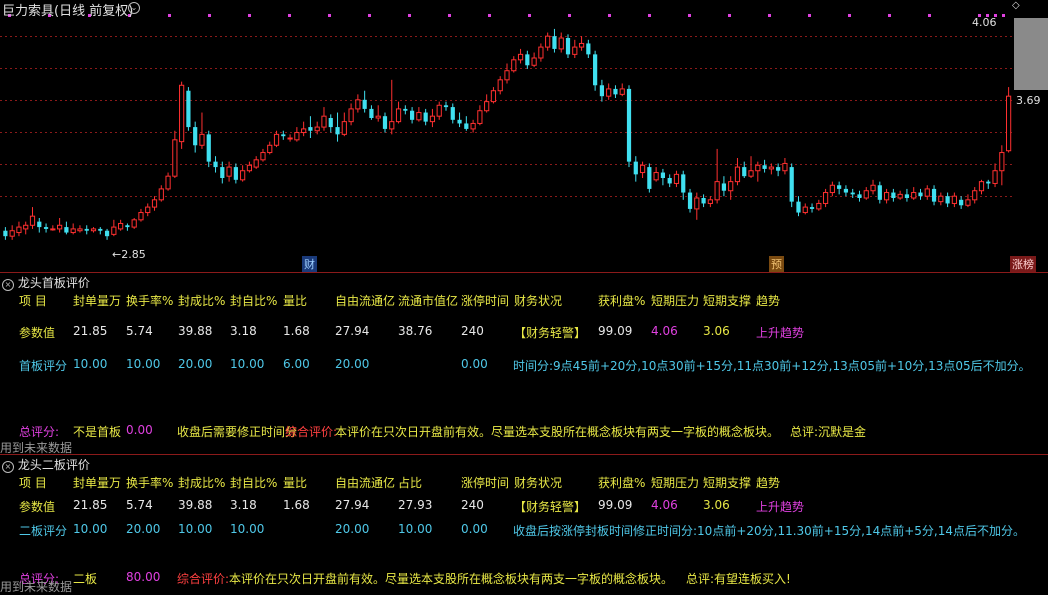  What do you see at coordinates (1030, 9) in the screenshot?
I see `scroll-up-icon: ◇` at bounding box center [1030, 9].